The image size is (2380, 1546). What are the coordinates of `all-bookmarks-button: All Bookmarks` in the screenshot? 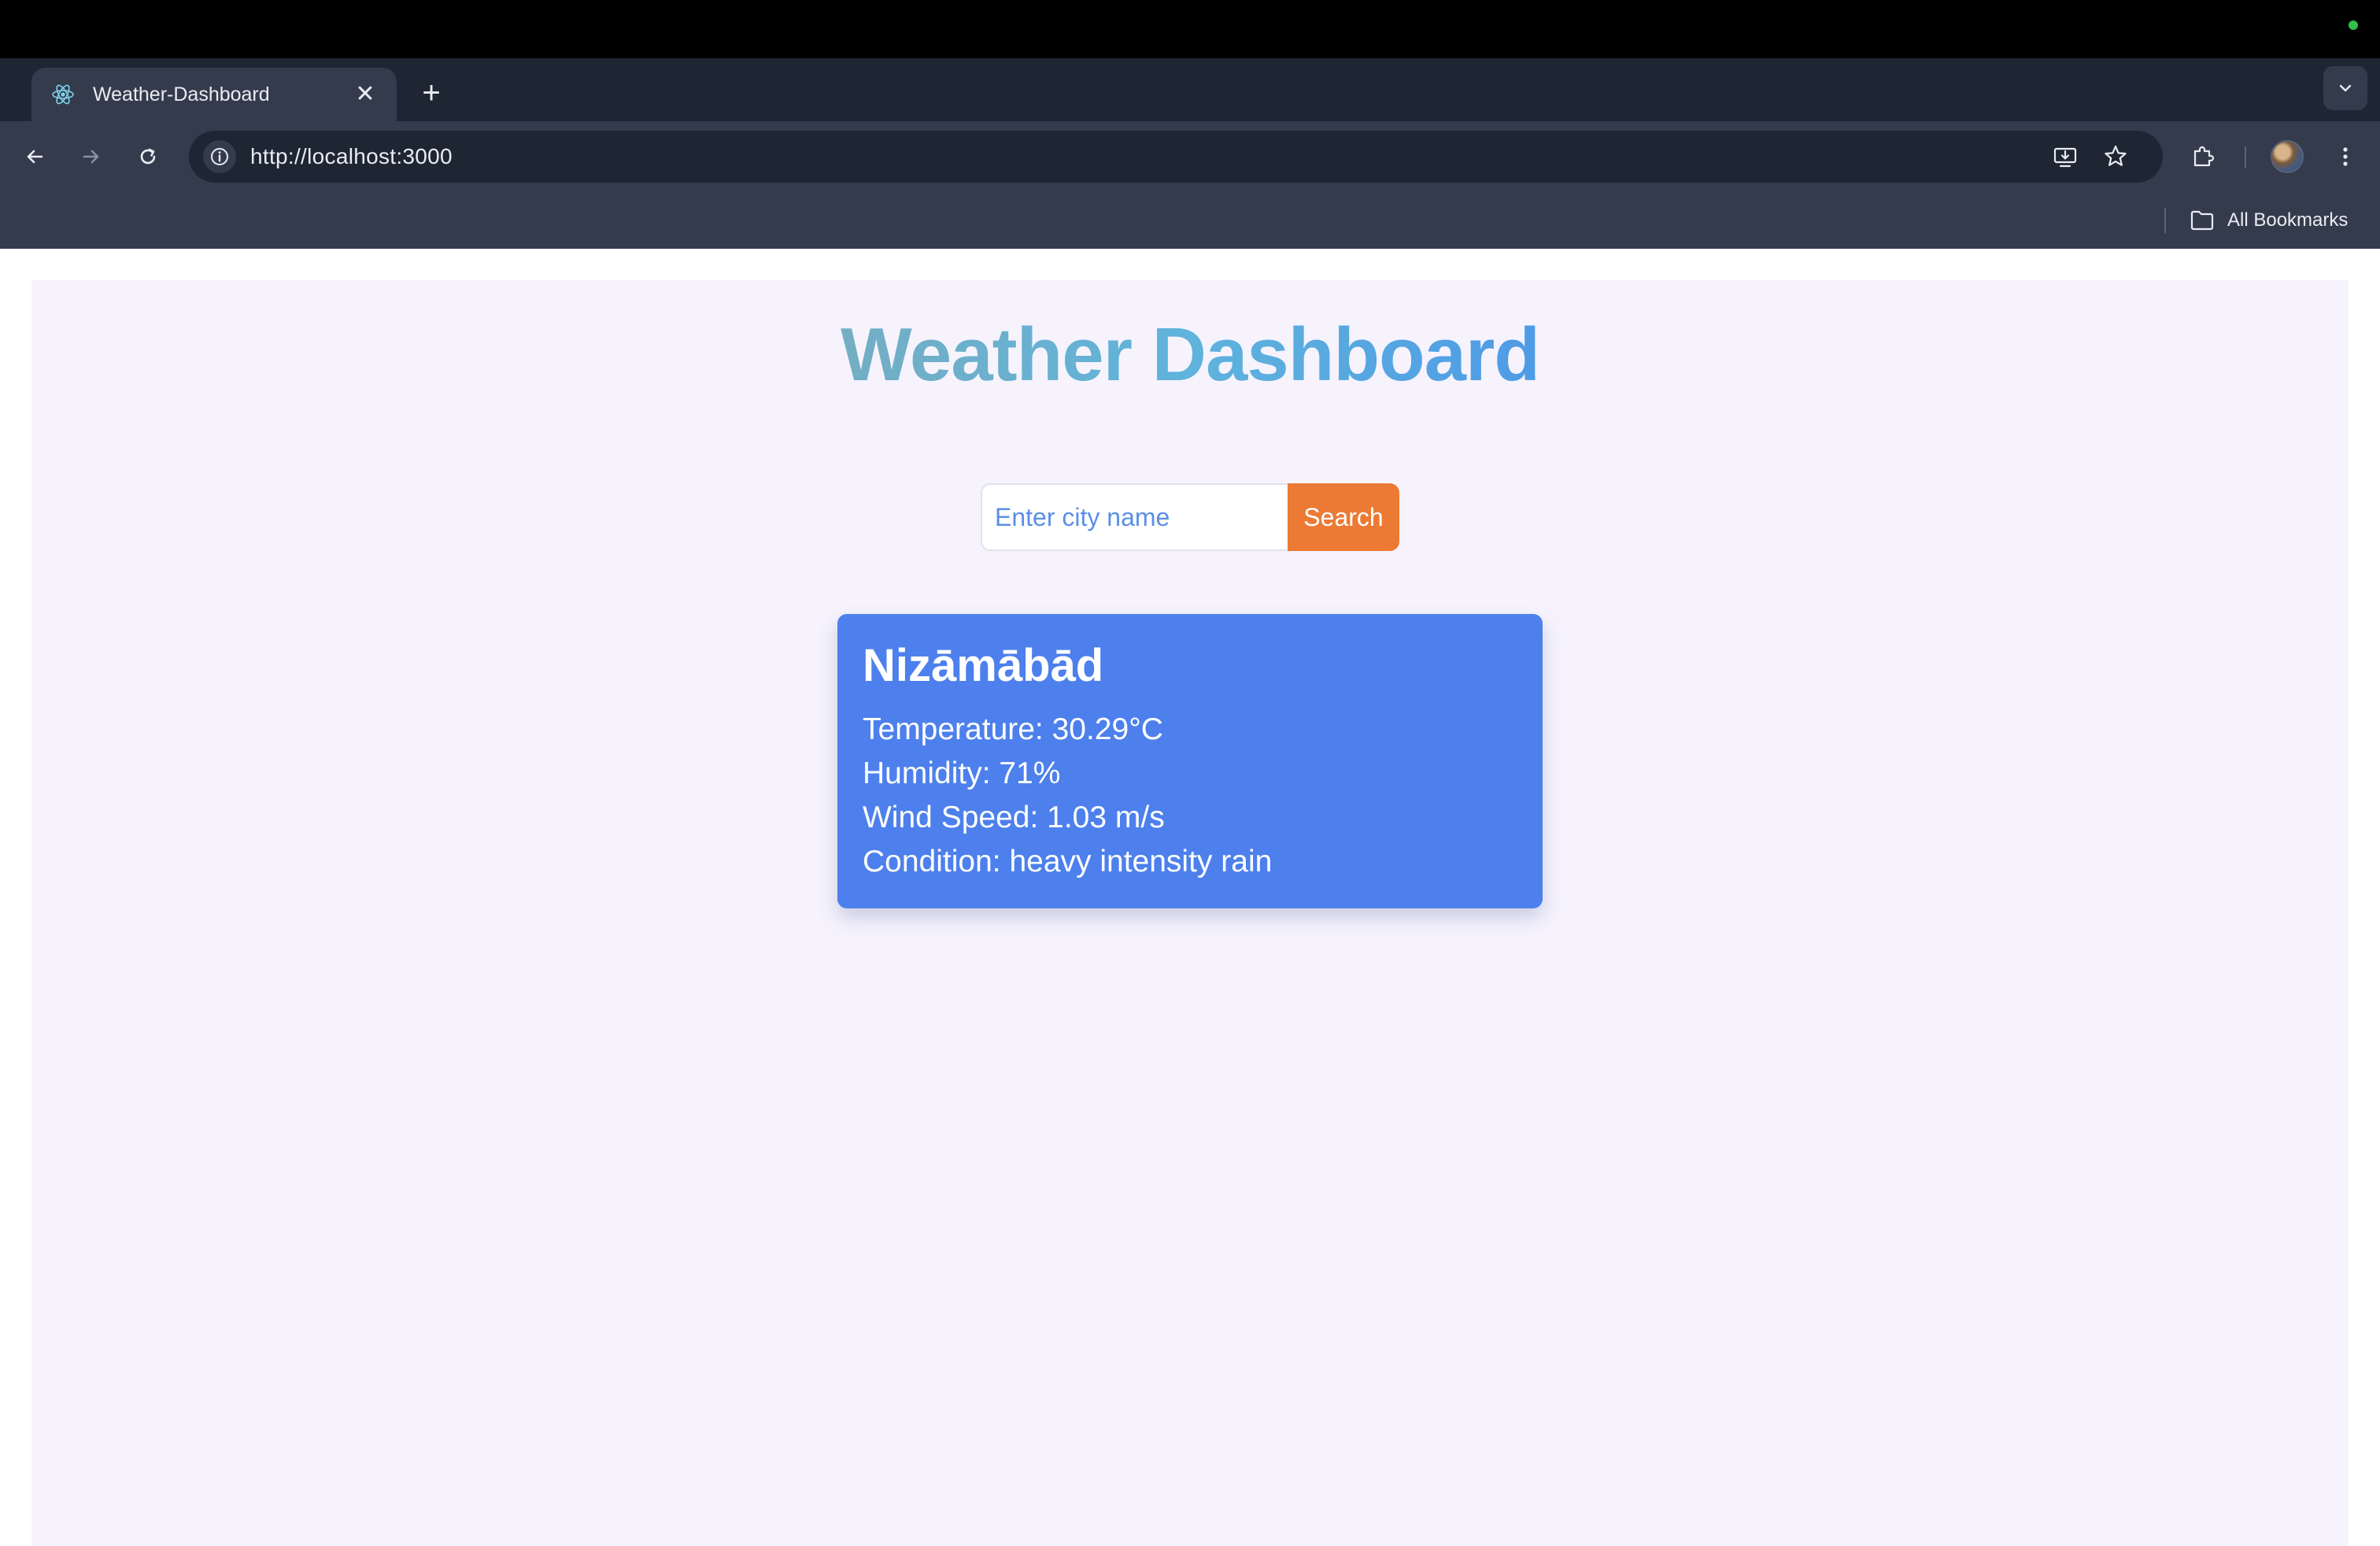 It's located at (2269, 220).